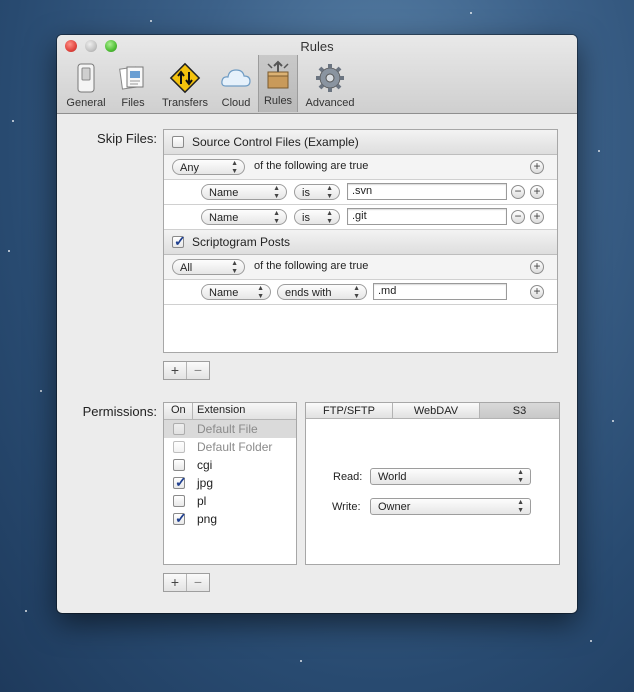 The width and height of the screenshot is (634, 692). What do you see at coordinates (133, 84) in the screenshot?
I see `toolbar-files: Files` at bounding box center [133, 84].